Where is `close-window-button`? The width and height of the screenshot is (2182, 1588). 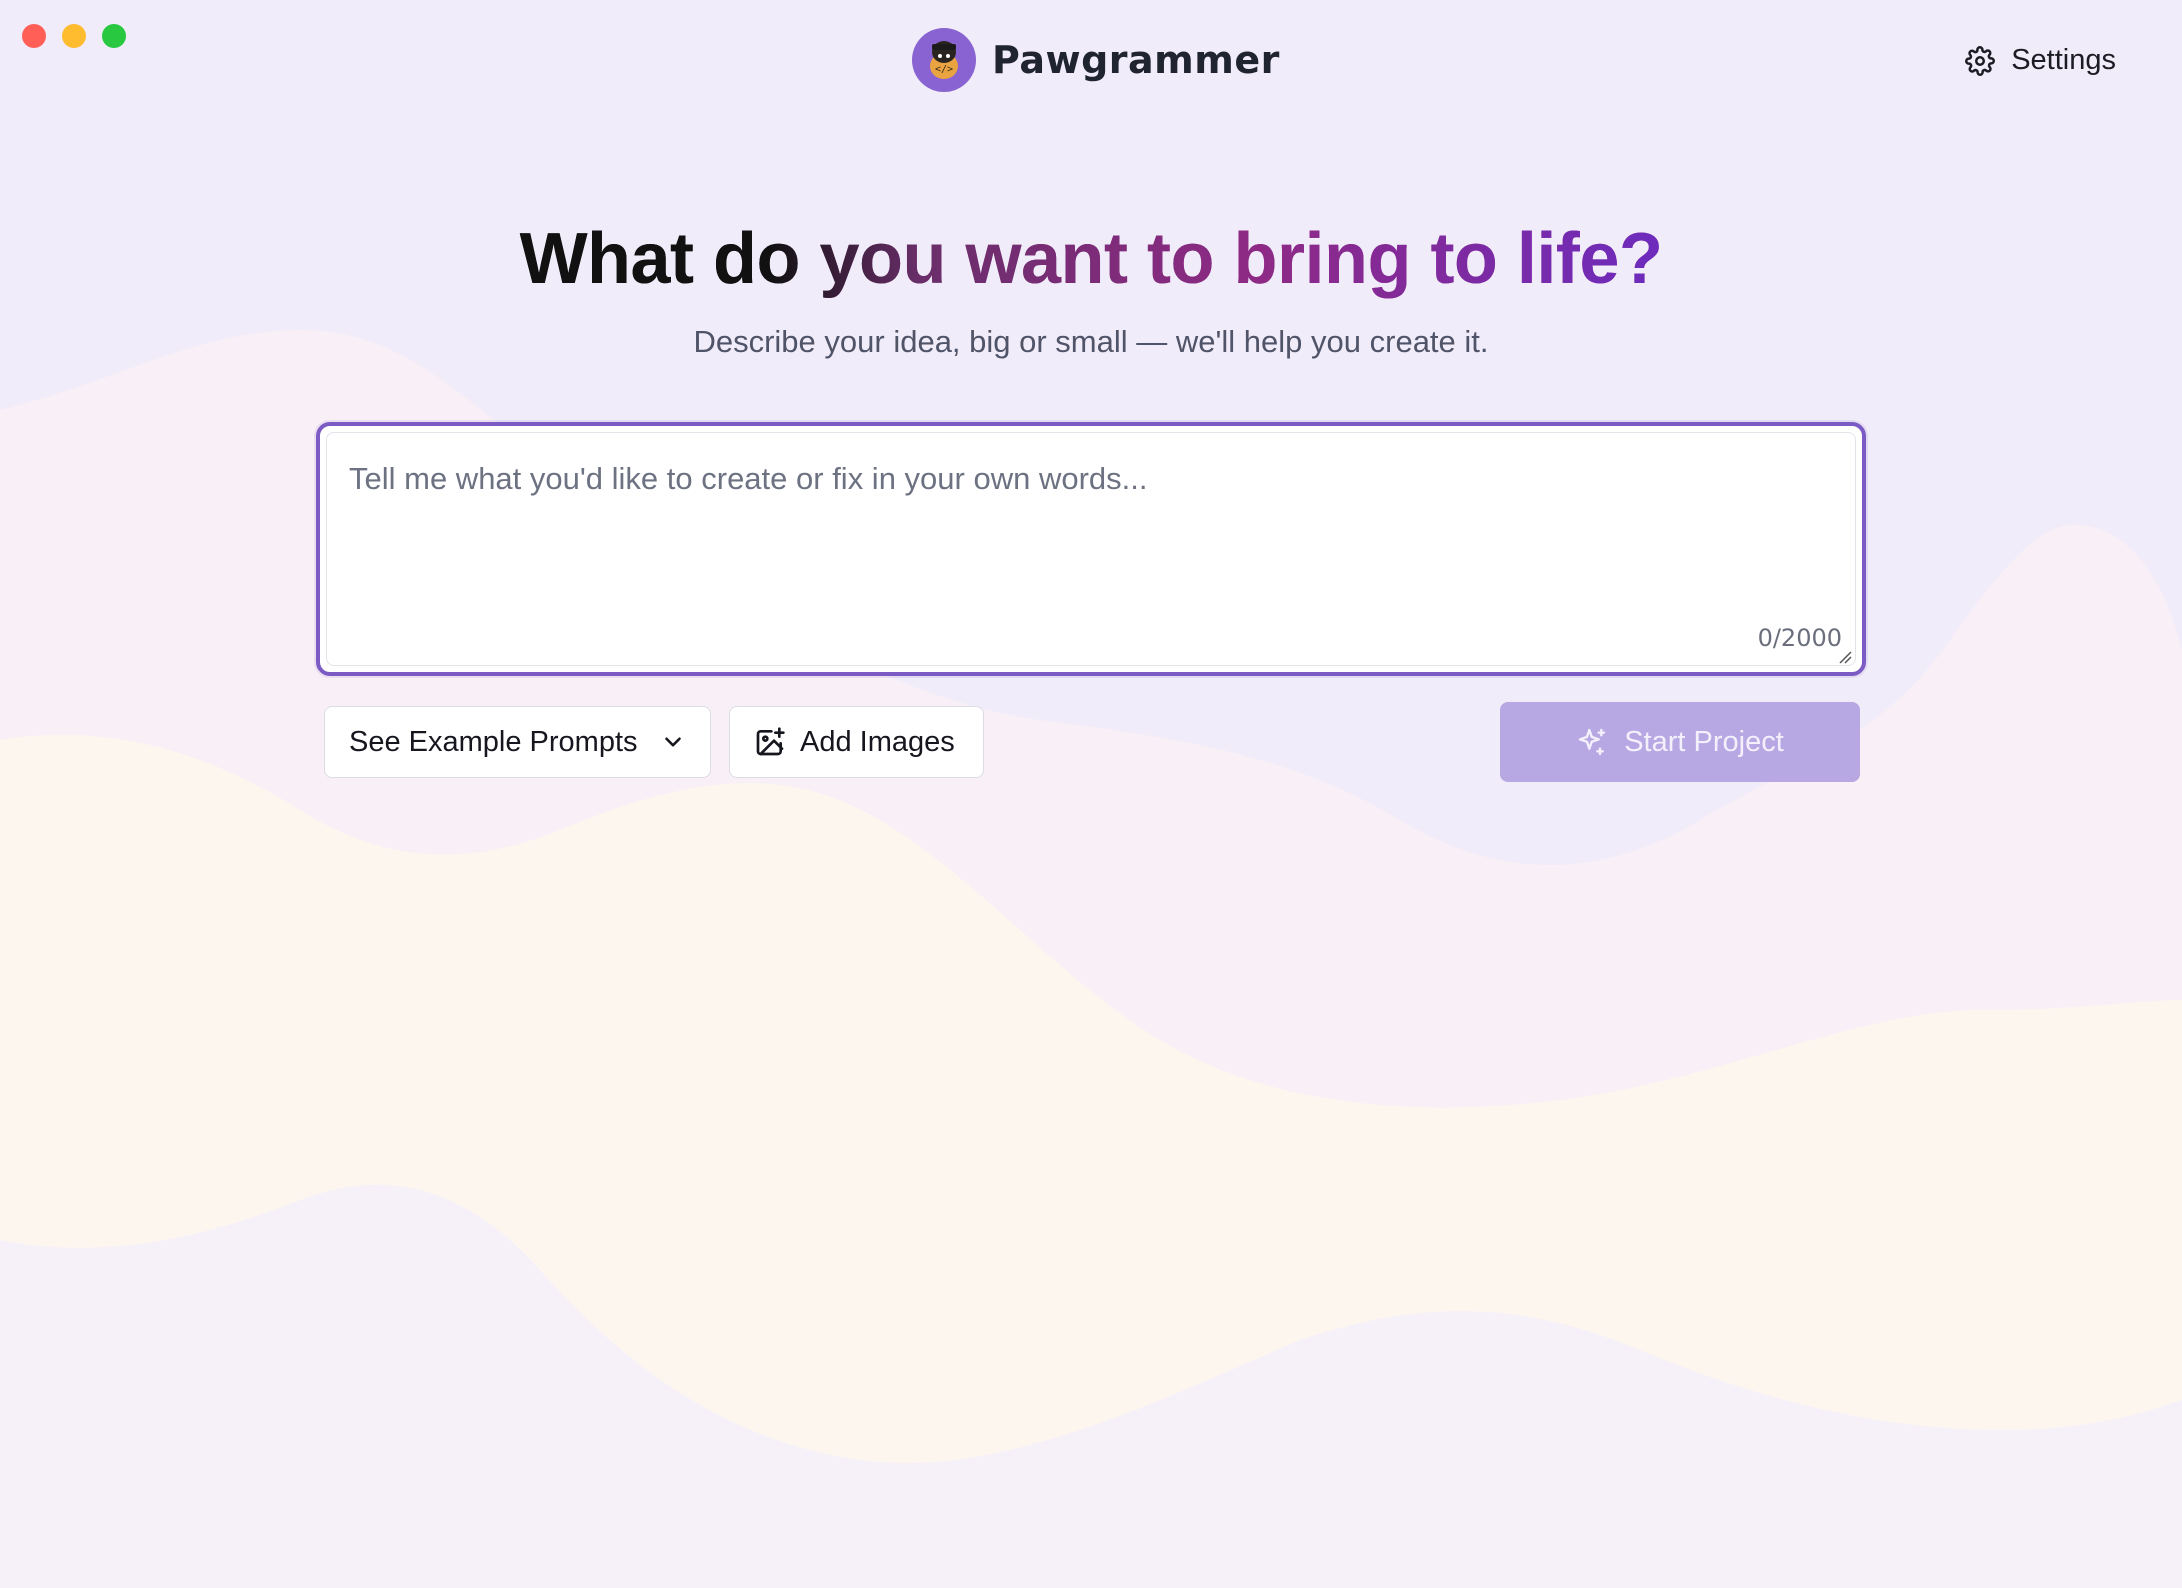 close-window-button is located at coordinates (34, 36).